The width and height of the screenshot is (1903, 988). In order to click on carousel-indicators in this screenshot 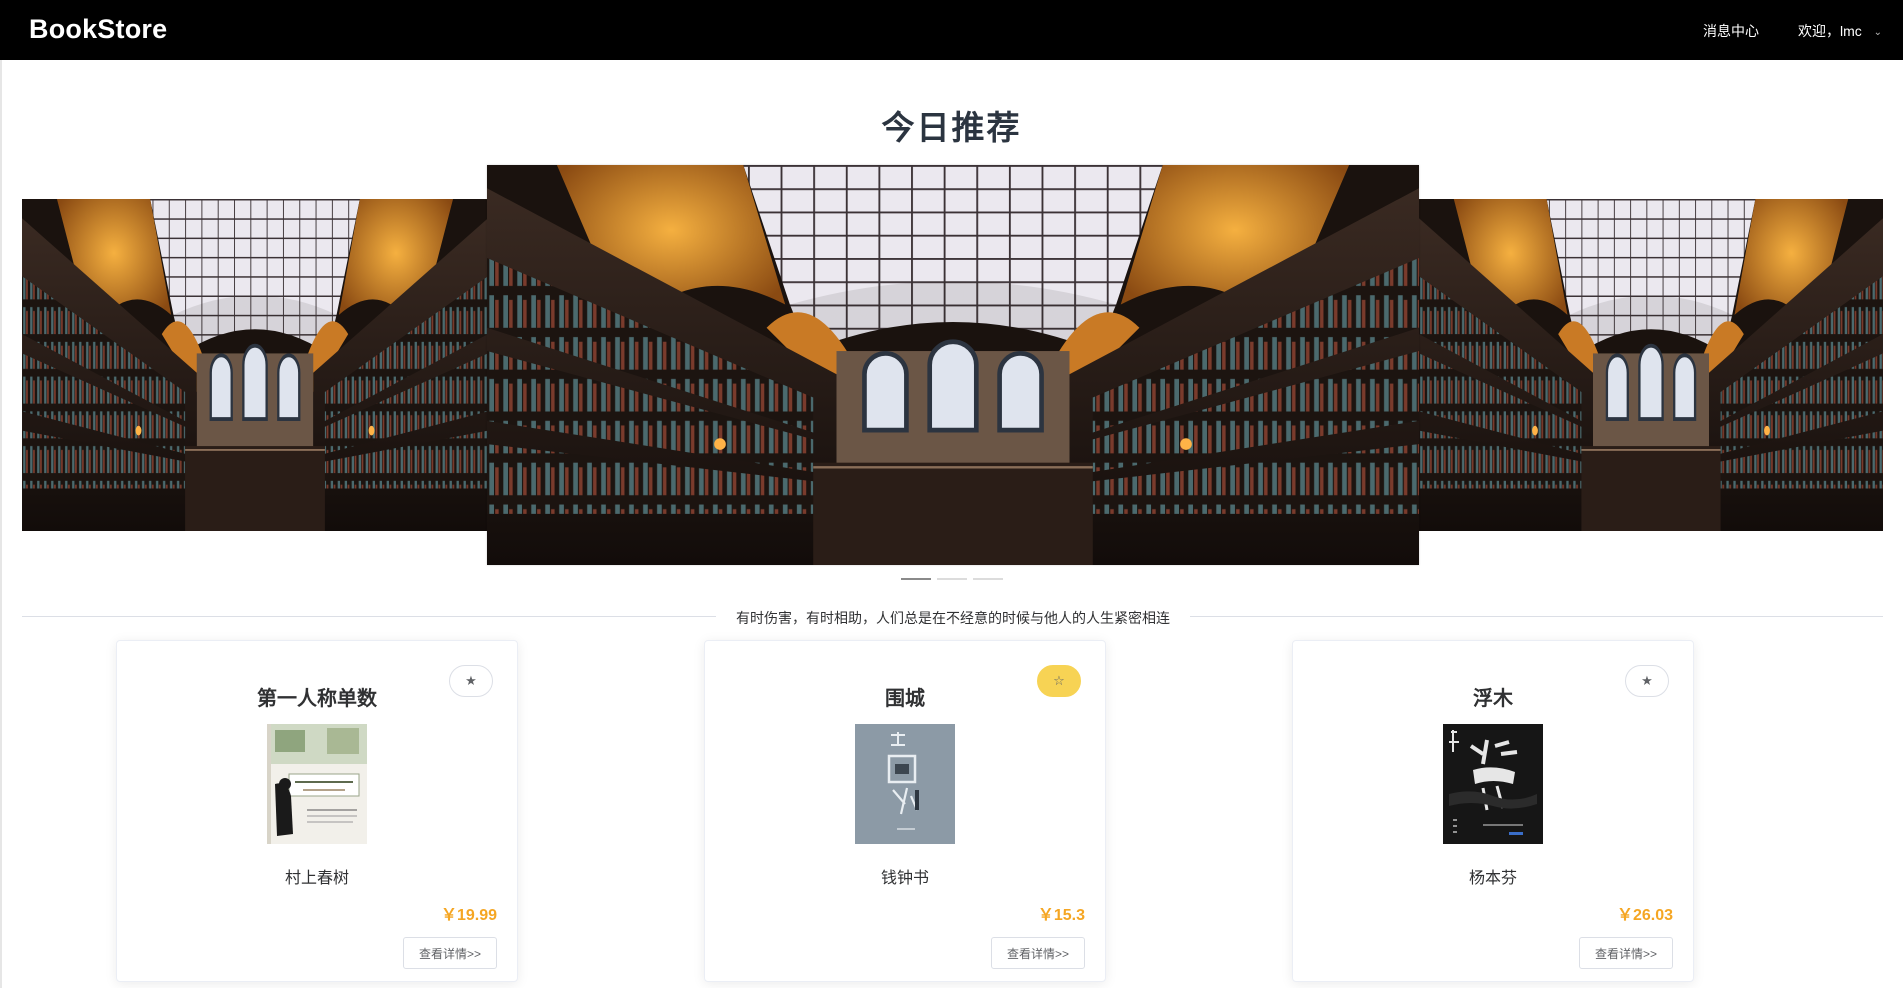, I will do `click(951, 579)`.